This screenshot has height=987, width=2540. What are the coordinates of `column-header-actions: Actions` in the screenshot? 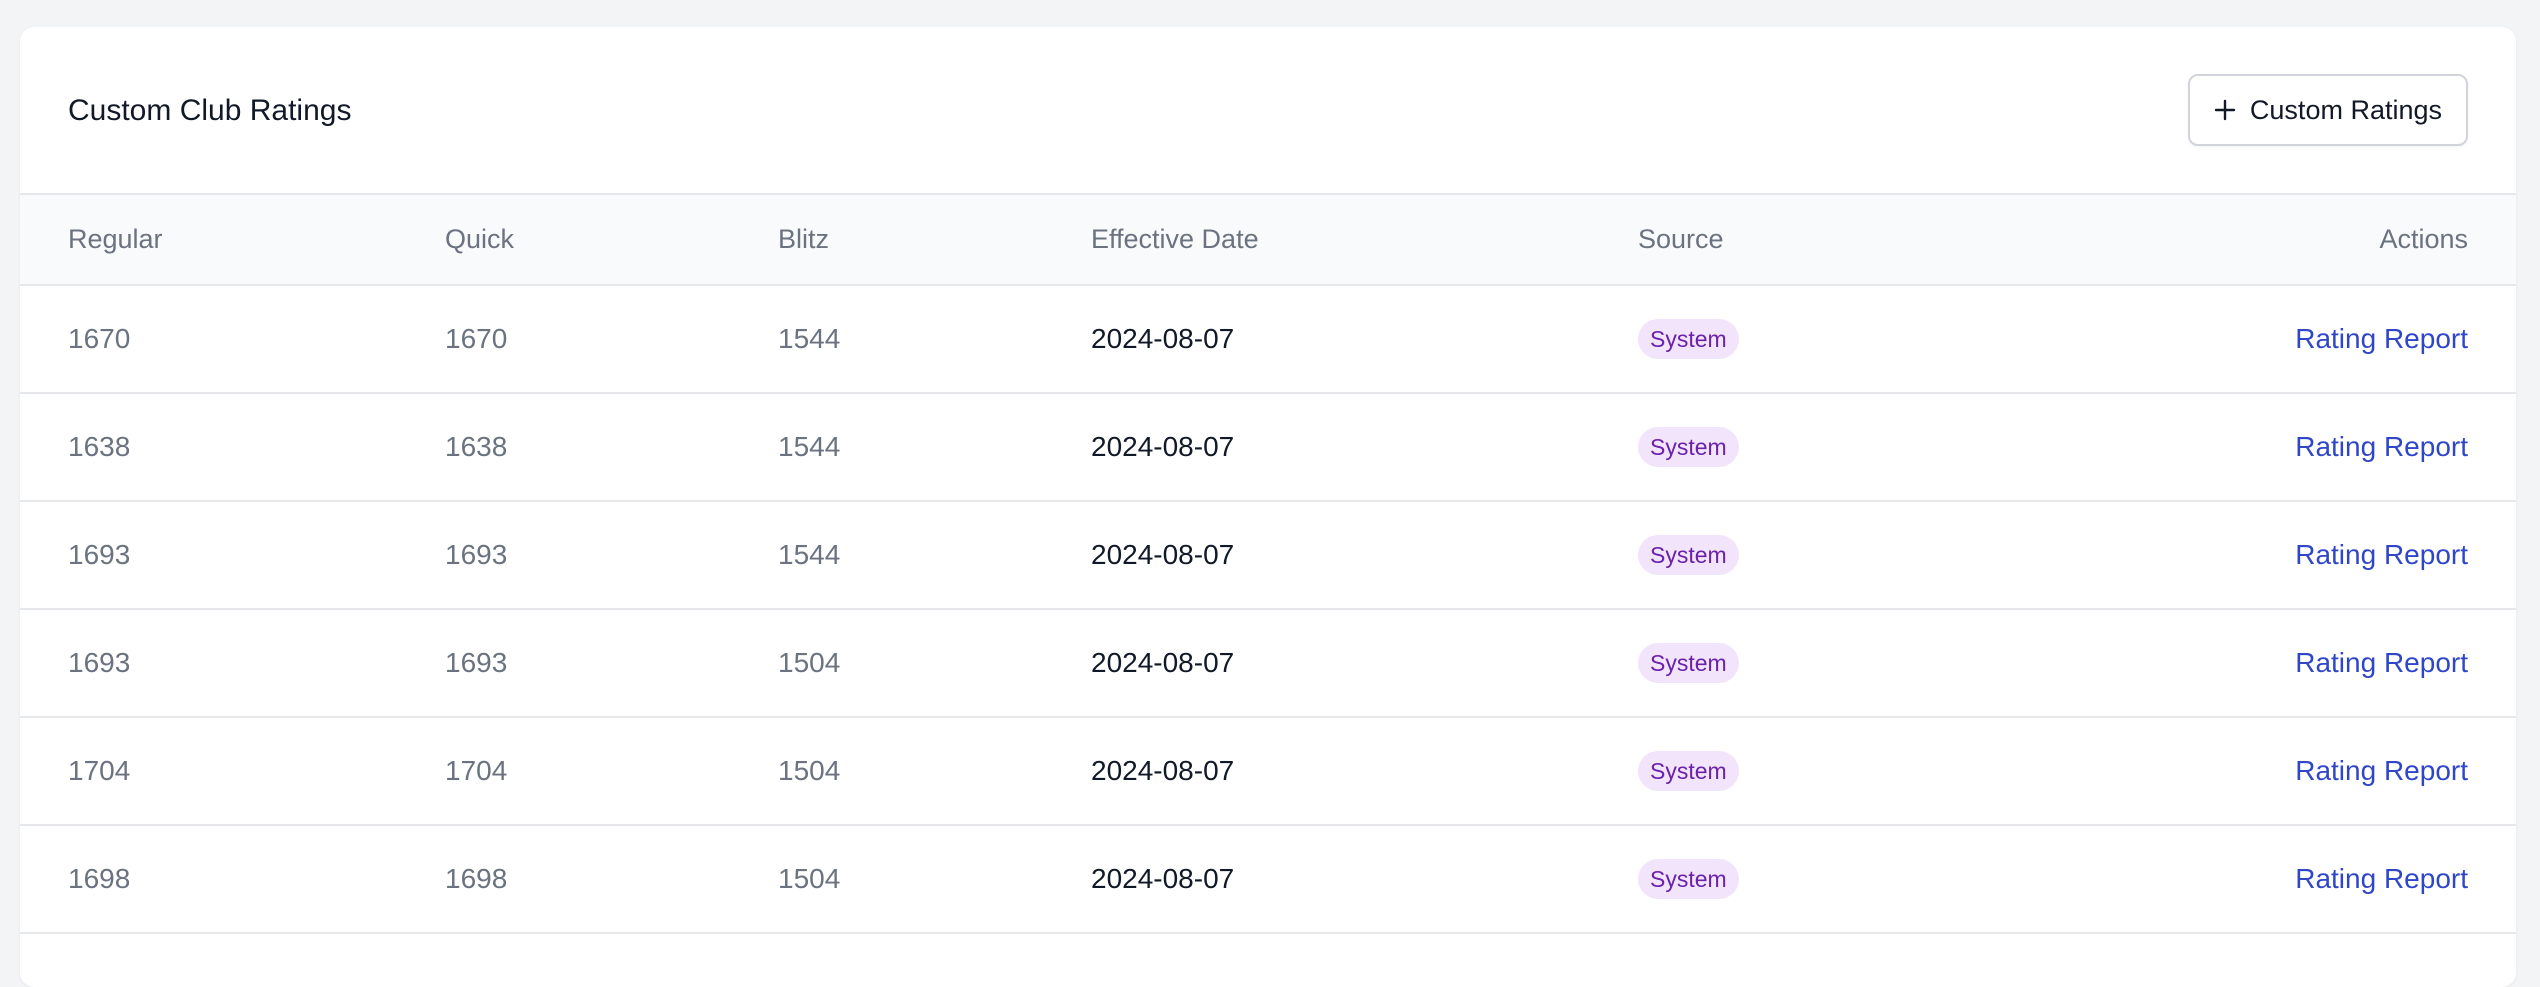 It's located at (2357, 240).